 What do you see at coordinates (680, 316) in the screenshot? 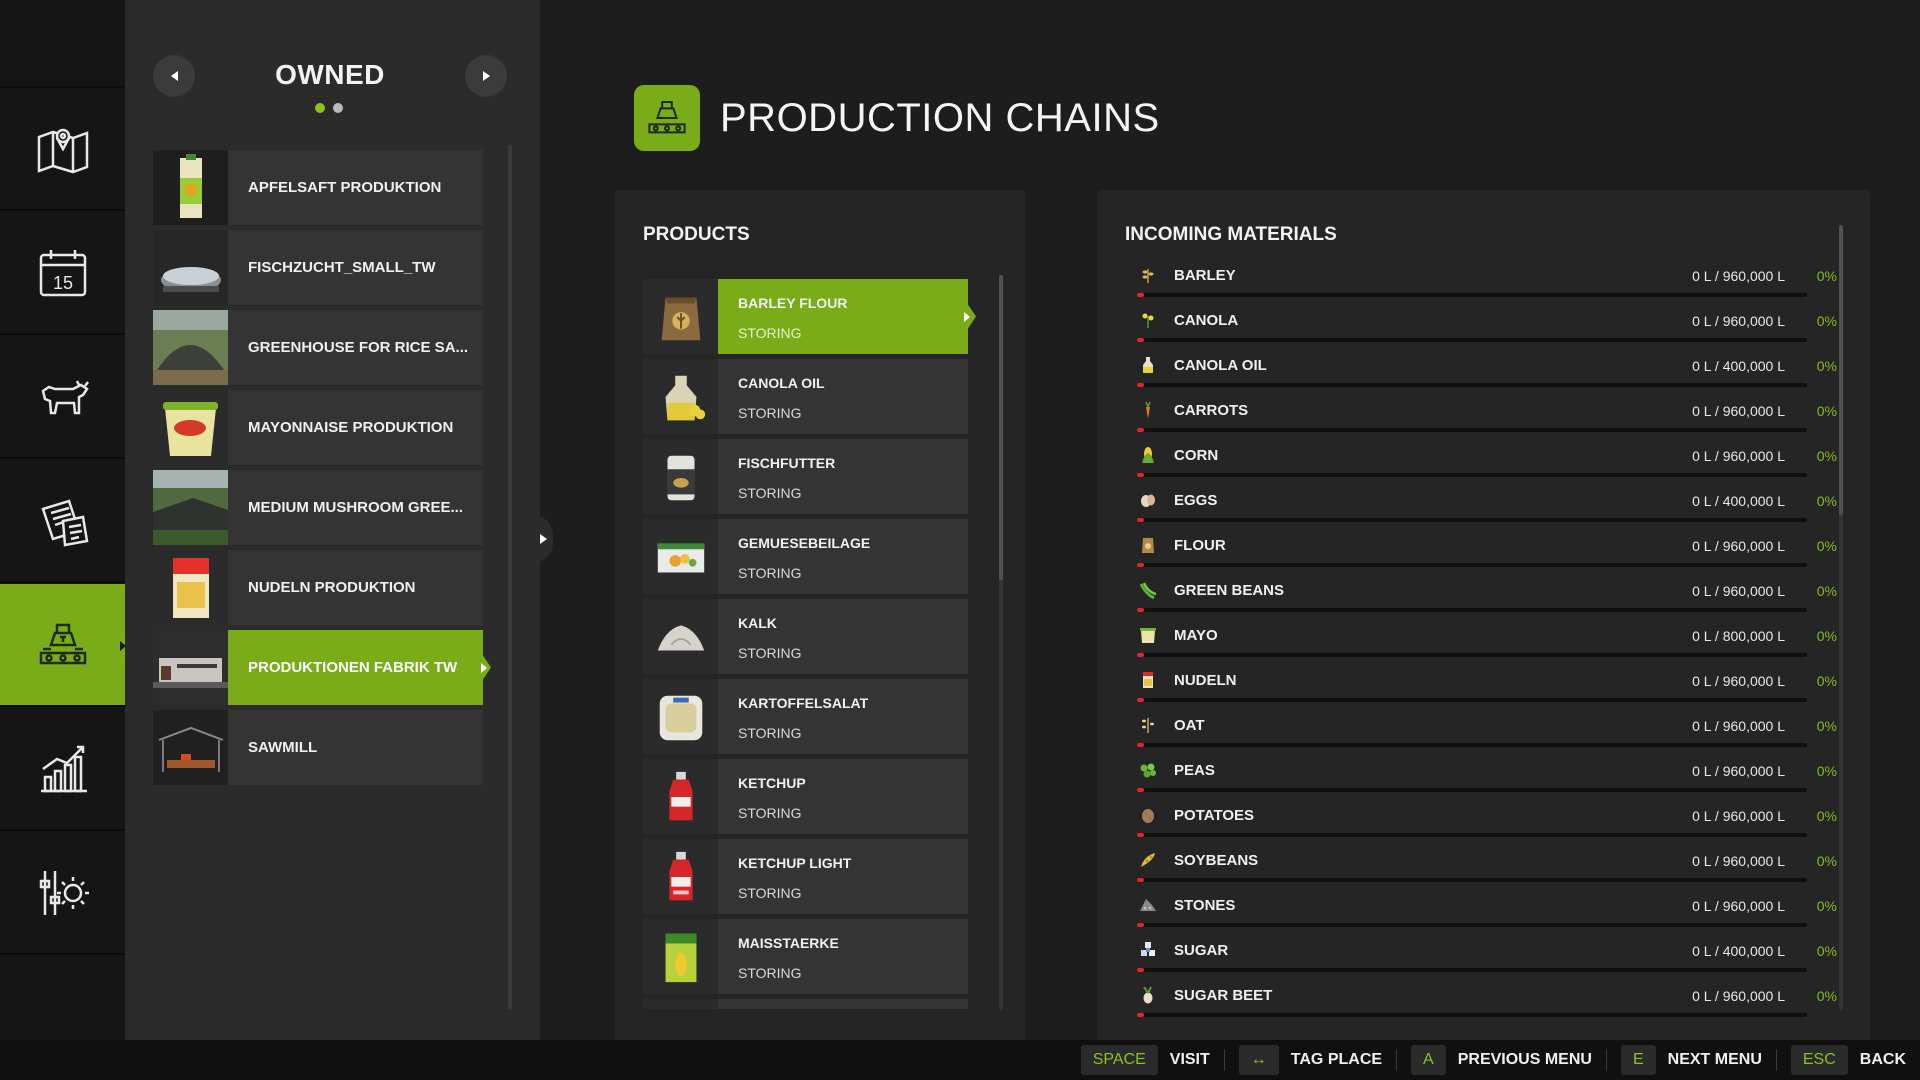
I see `barley-flour-icon` at bounding box center [680, 316].